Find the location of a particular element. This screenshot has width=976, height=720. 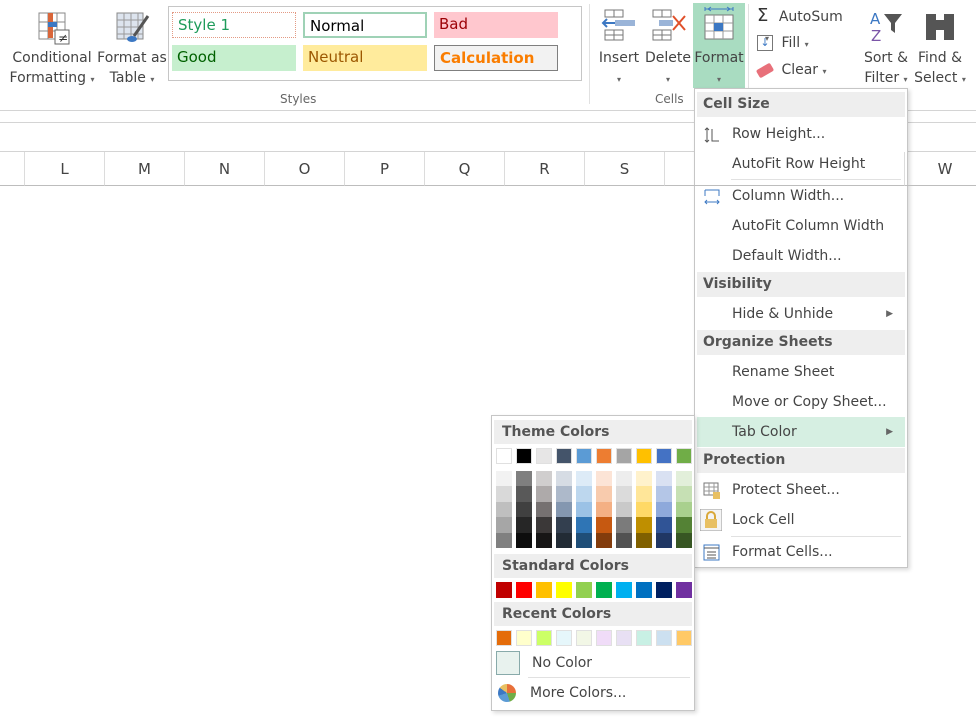

cell-style-neutral: Neutral is located at coordinates (365, 58).